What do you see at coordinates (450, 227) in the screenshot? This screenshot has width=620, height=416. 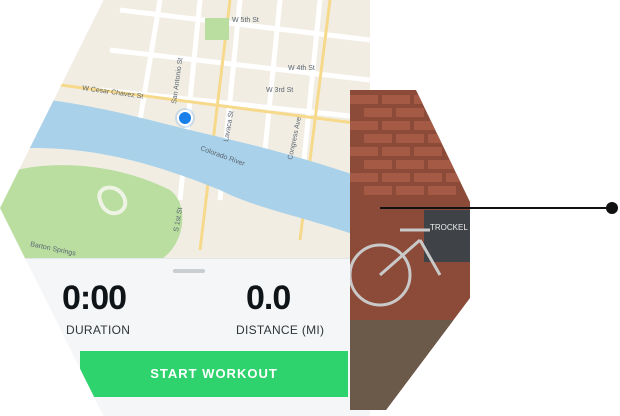 I see `sign-text: TROCKEL CAFE` at bounding box center [450, 227].